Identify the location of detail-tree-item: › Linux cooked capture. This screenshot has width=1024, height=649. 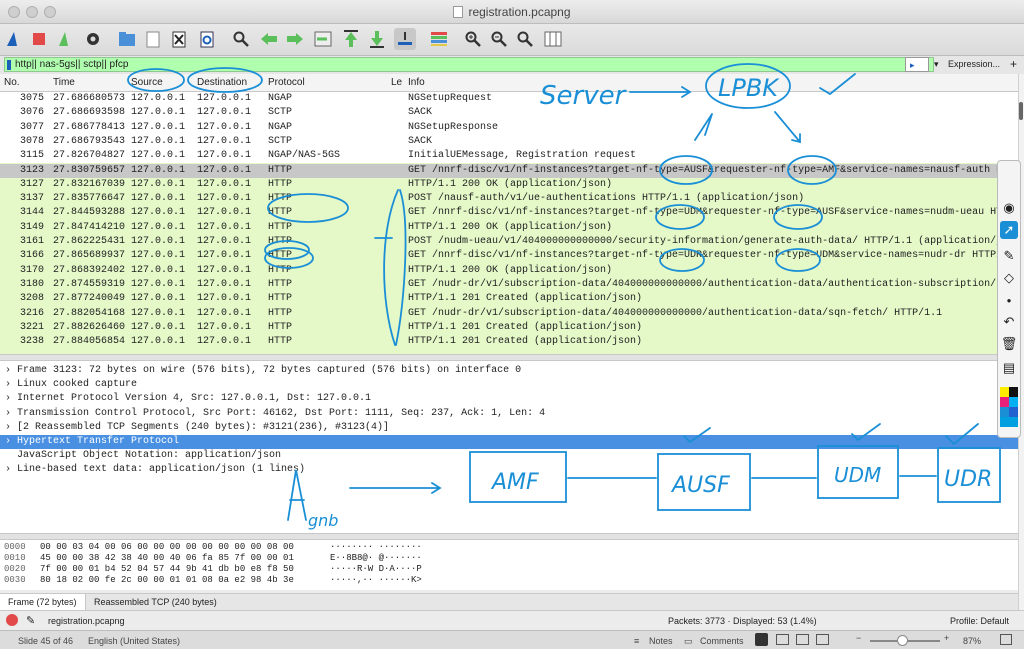
(509, 385).